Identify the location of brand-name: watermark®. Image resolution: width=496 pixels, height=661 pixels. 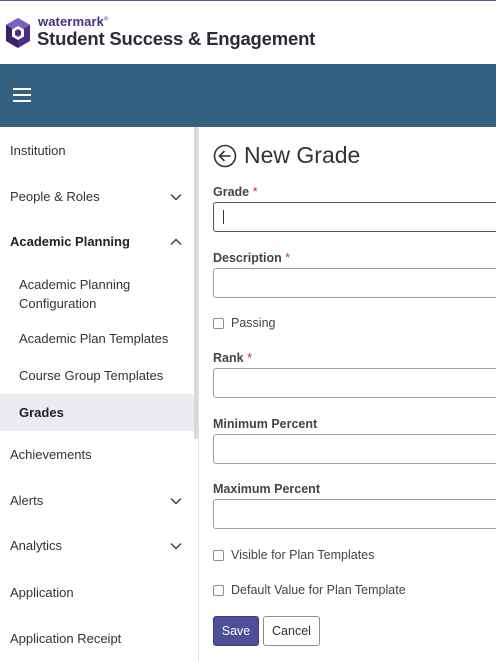
(73, 21).